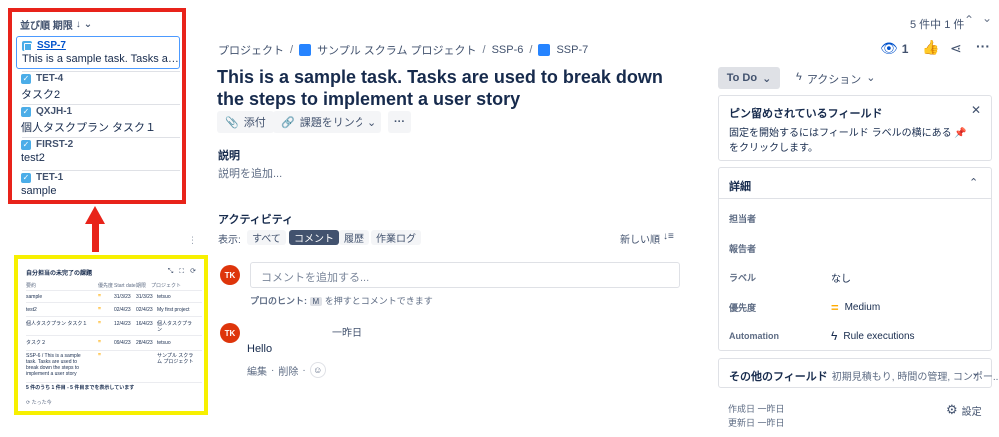  I want to click on pro-tip-label: プロのヒント:, so click(278, 301).